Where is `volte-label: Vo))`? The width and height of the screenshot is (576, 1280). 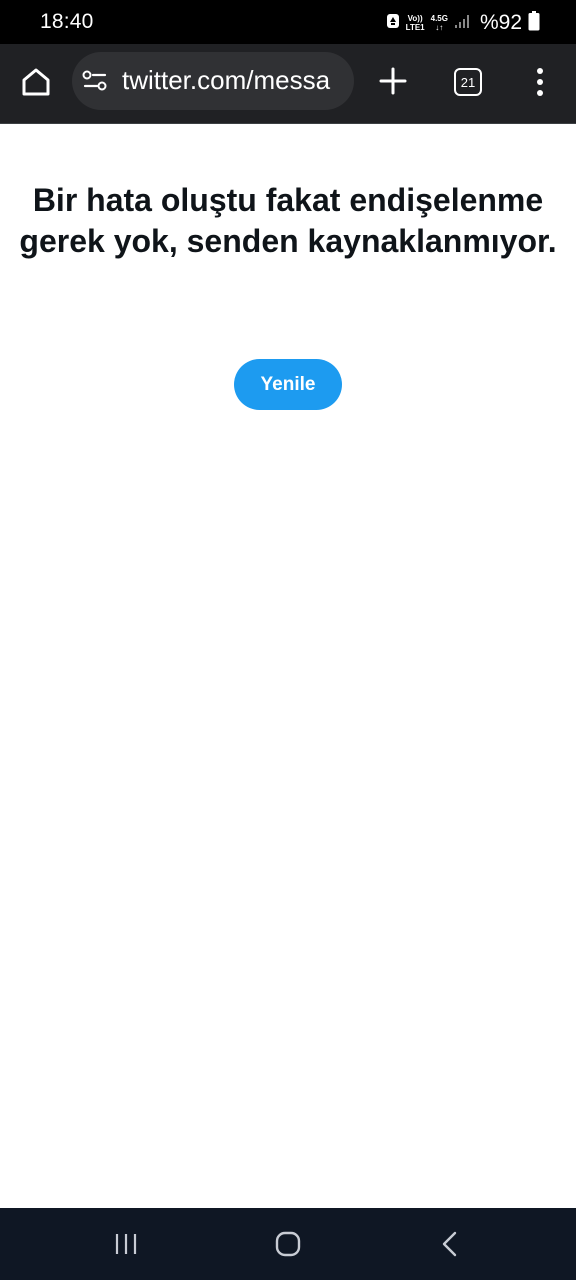
volte-label: Vo)) is located at coordinates (415, 18).